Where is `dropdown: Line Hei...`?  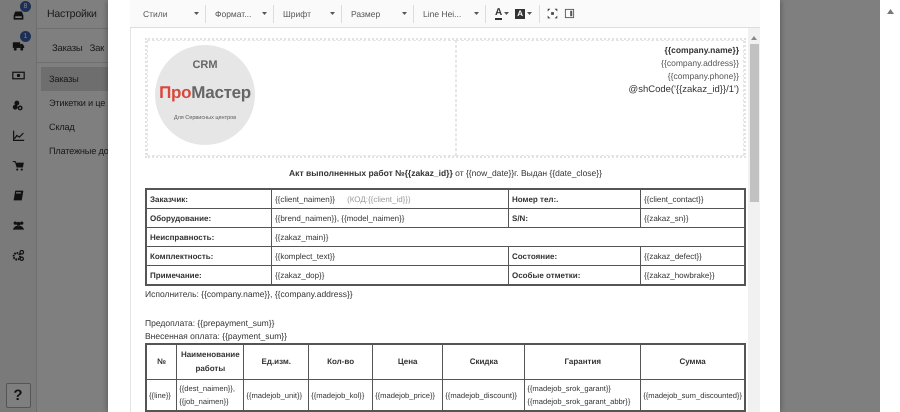 dropdown: Line Hei... is located at coordinates (453, 13).